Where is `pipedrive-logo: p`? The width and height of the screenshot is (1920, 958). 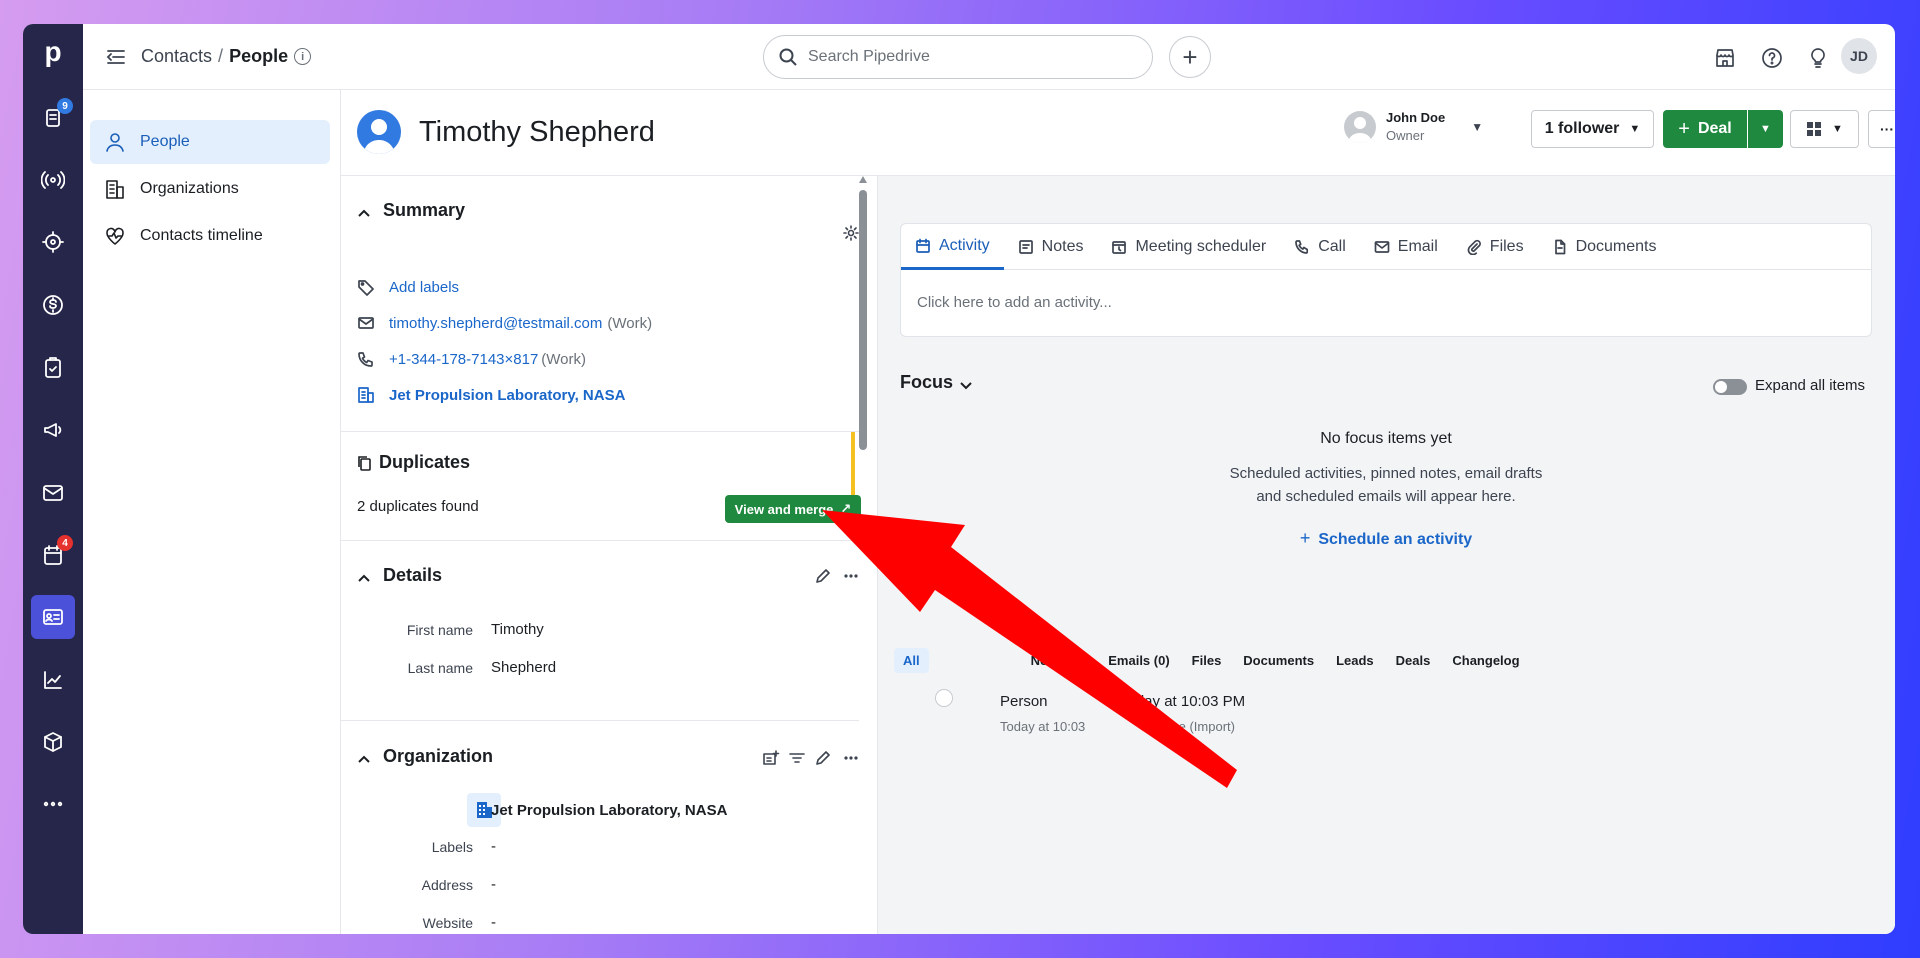 pipedrive-logo: p is located at coordinates (53, 52).